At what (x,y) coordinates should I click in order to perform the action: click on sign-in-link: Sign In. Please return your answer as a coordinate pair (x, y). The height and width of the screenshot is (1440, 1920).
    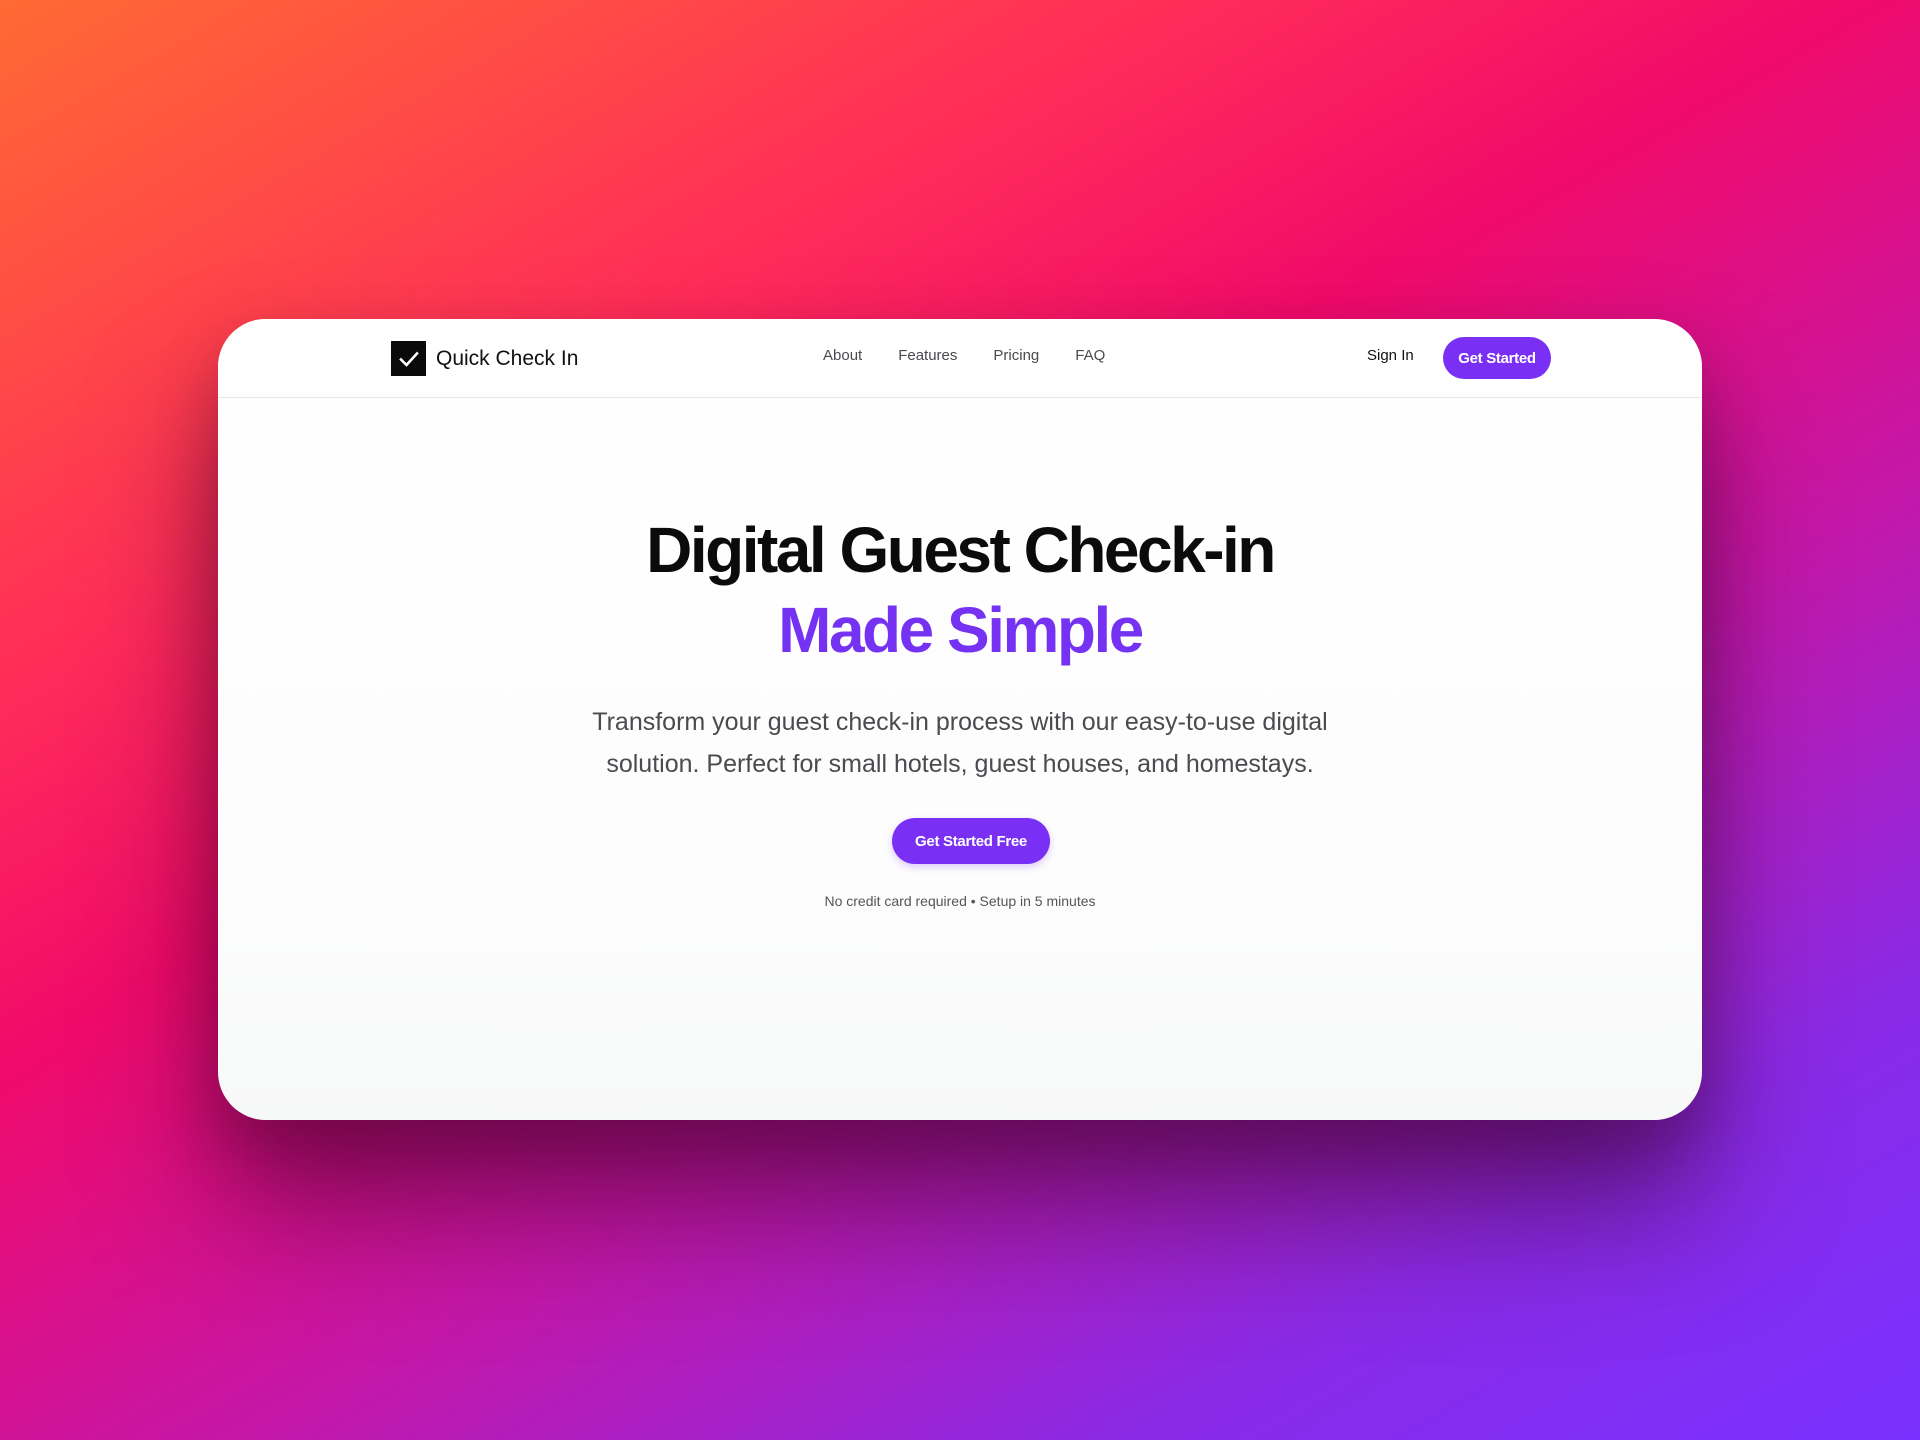
    Looking at the image, I should click on (1390, 355).